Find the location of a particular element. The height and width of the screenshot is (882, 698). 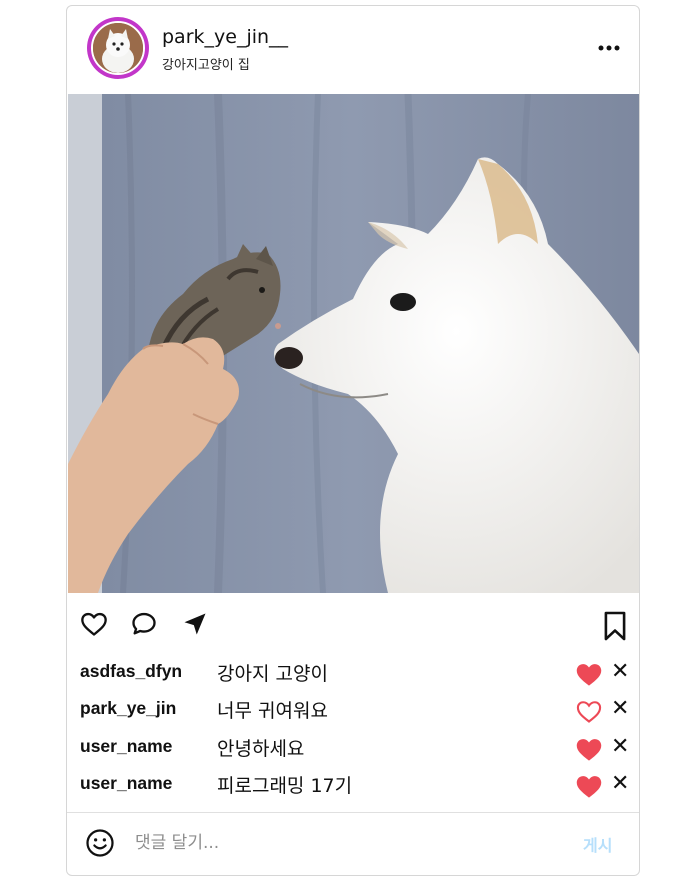

comment-row: asdfas_dfyn 강아지 고양이 ✕ is located at coordinates (354, 674).